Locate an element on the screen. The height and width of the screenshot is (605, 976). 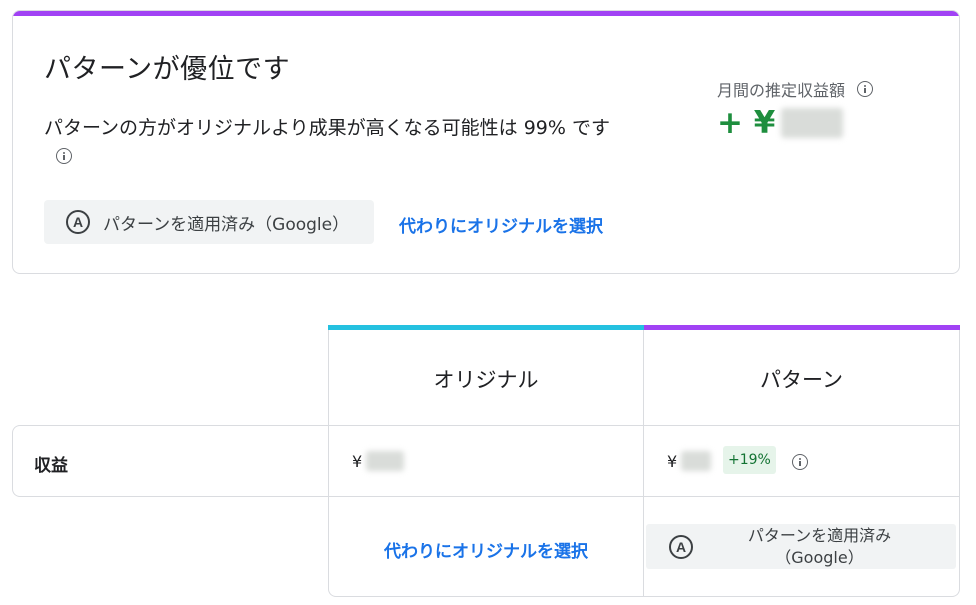
summary-accent-bar is located at coordinates (486, 13).